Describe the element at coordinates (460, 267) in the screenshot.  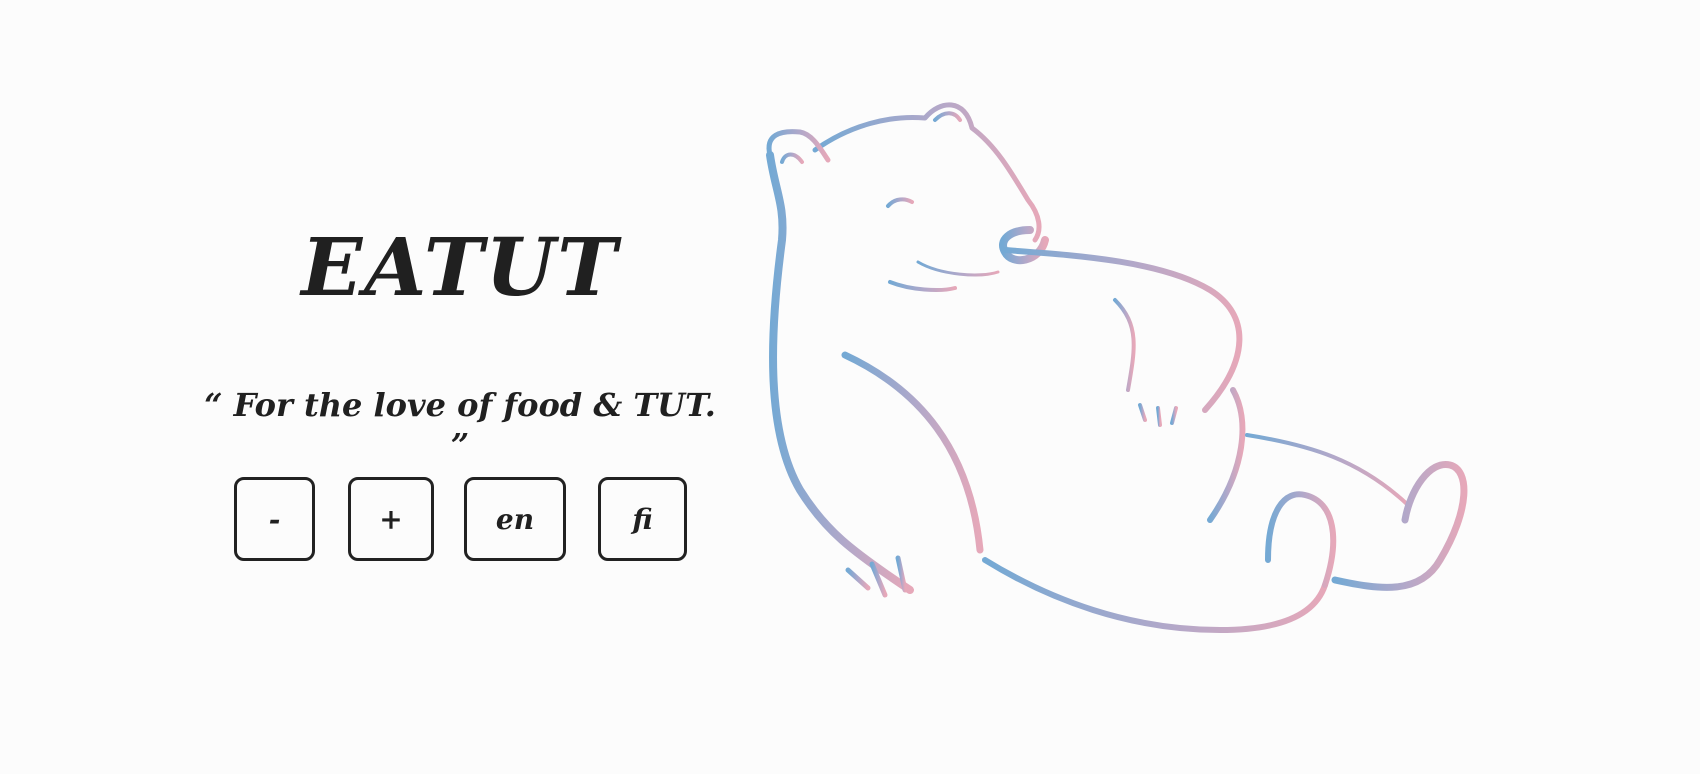
I see `app-title: EATUT` at that location.